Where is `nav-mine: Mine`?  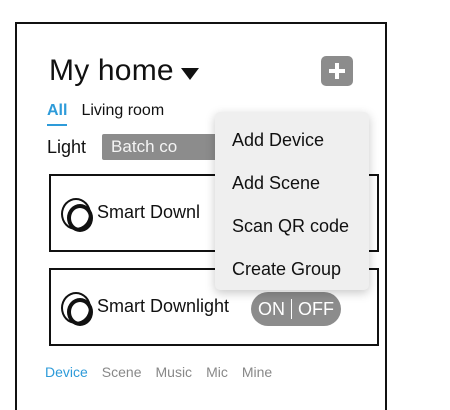
nav-mine: Mine is located at coordinates (257, 372).